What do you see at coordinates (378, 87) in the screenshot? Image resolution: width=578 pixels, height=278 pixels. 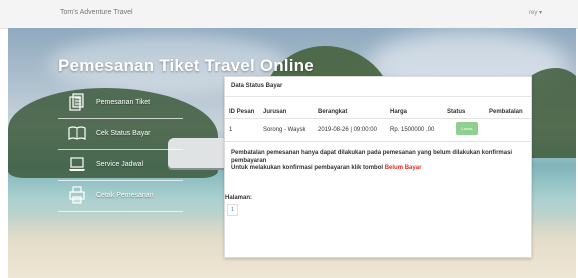 I see `panel-heading: Data Status Bayar` at bounding box center [378, 87].